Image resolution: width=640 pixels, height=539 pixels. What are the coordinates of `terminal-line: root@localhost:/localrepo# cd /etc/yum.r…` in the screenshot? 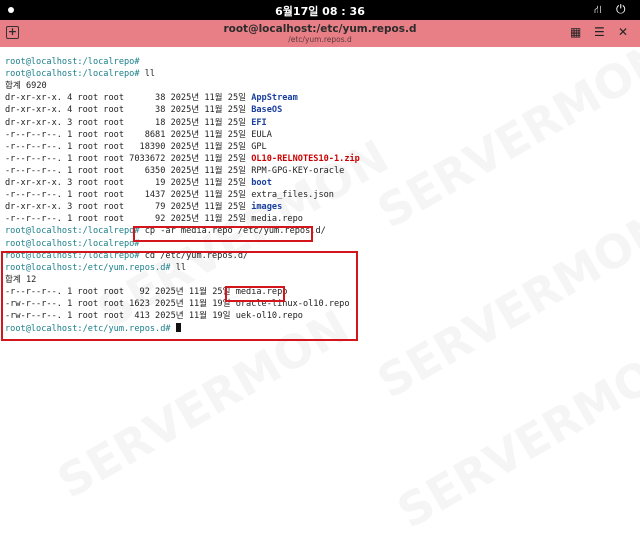 It's located at (126, 256).